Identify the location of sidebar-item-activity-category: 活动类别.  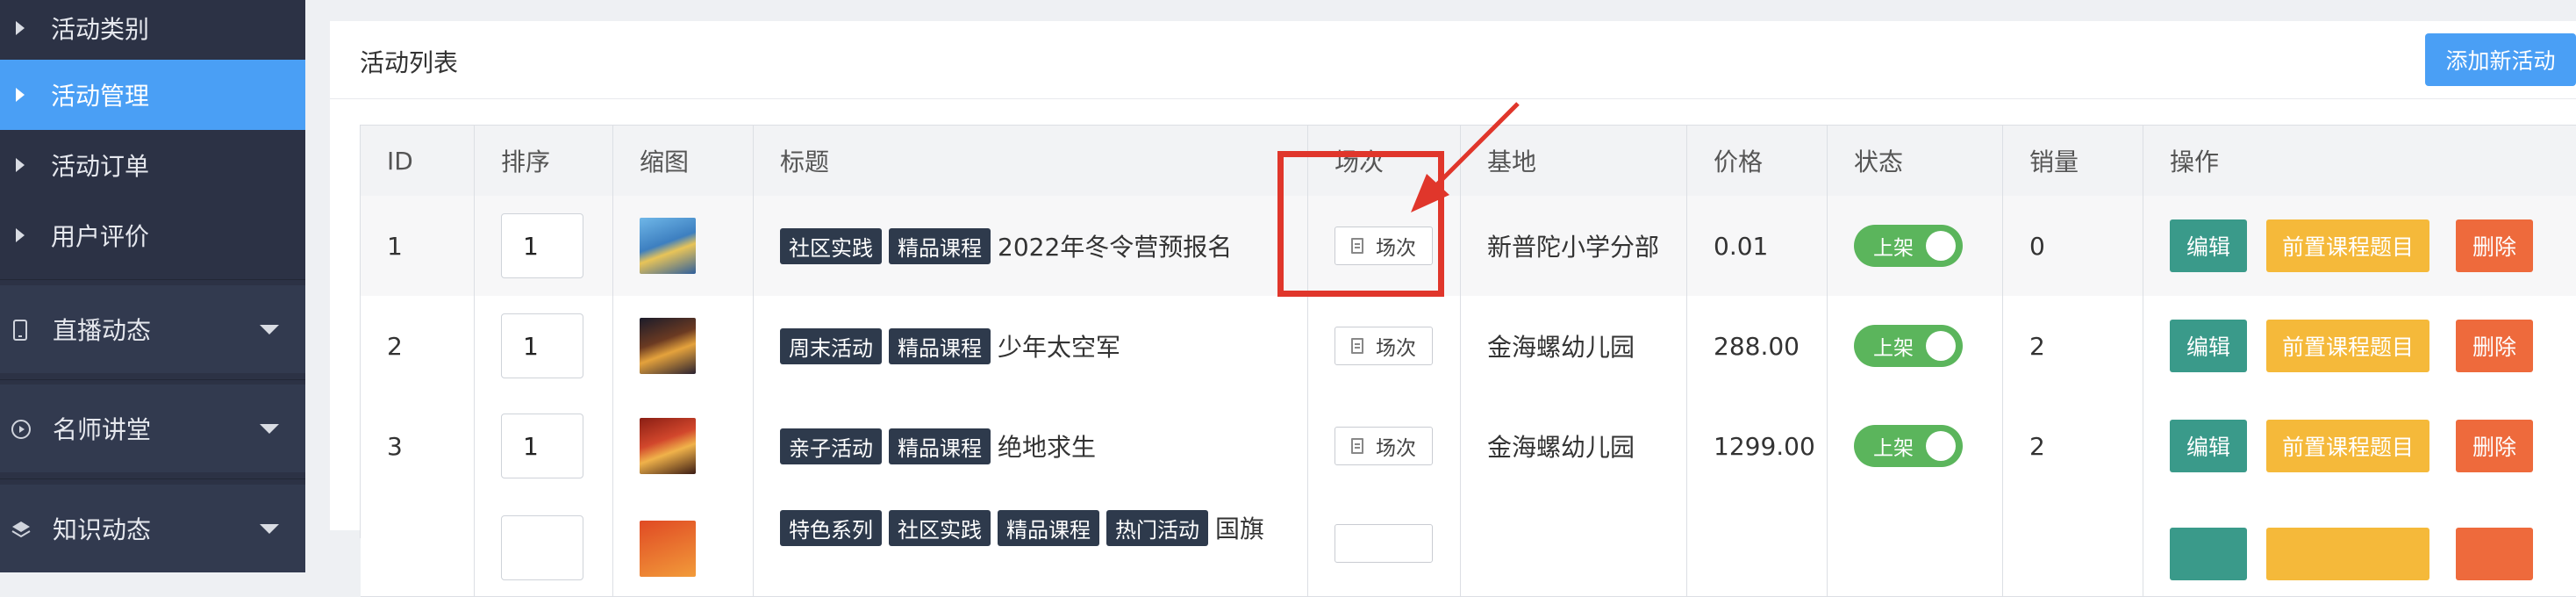
(152, 28).